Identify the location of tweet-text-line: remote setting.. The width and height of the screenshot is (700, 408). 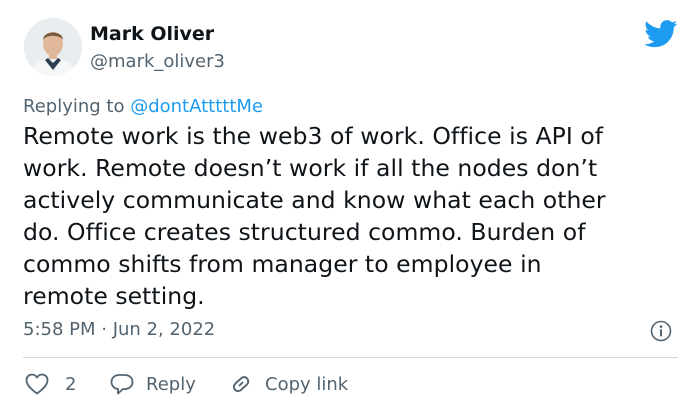
(114, 296).